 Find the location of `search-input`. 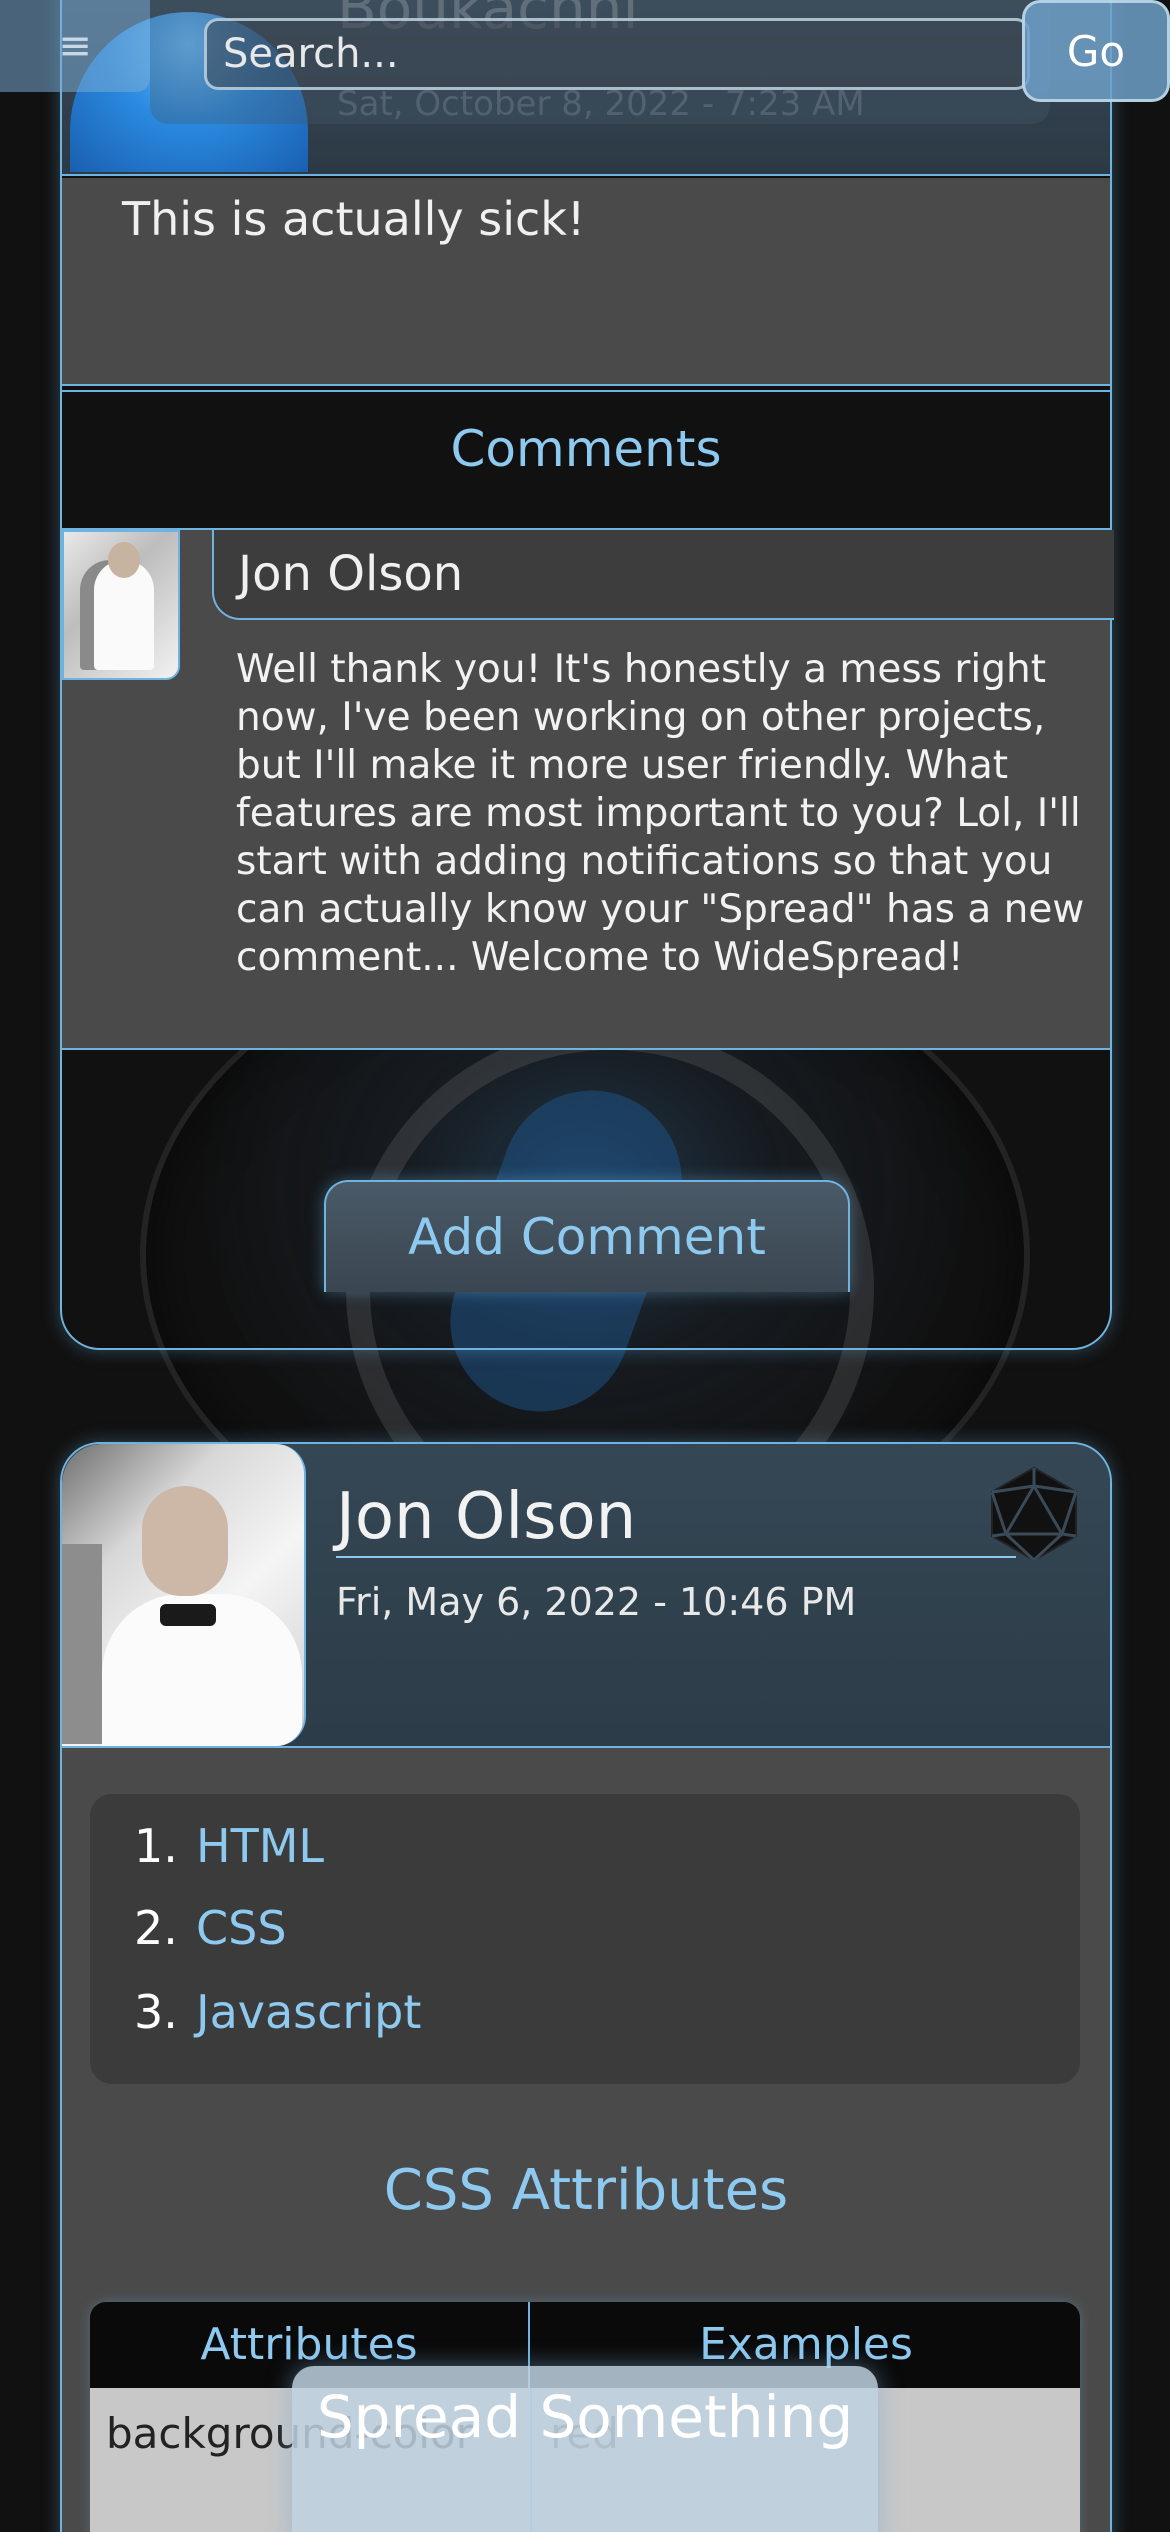

search-input is located at coordinates (617, 54).